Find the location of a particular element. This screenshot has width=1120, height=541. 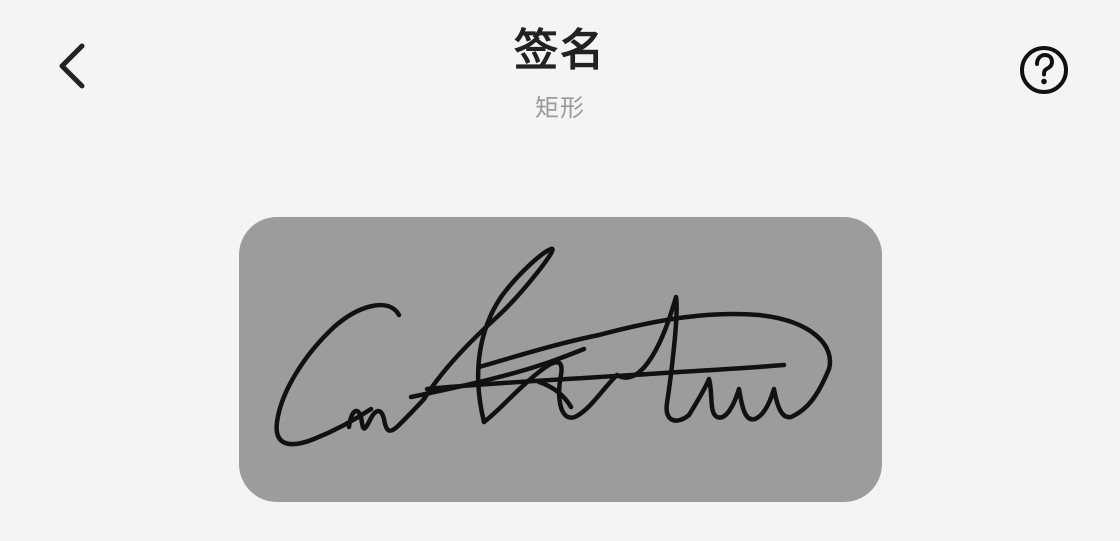

help-button is located at coordinates (1044, 72).